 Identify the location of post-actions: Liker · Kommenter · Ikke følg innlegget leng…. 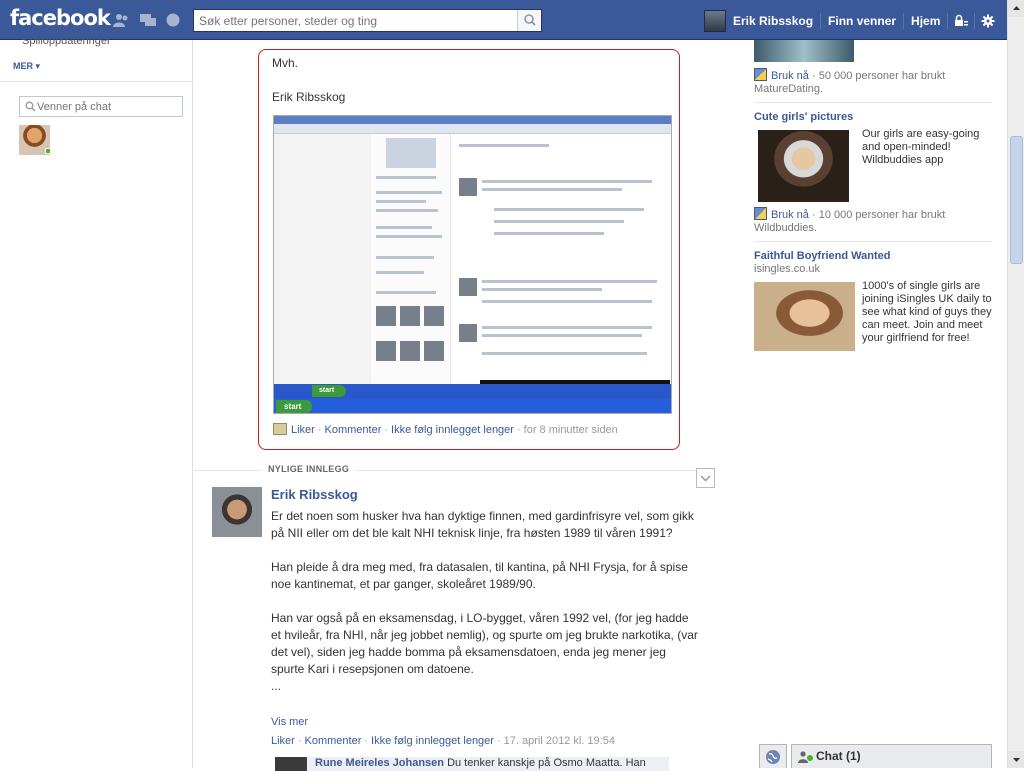
(443, 741).